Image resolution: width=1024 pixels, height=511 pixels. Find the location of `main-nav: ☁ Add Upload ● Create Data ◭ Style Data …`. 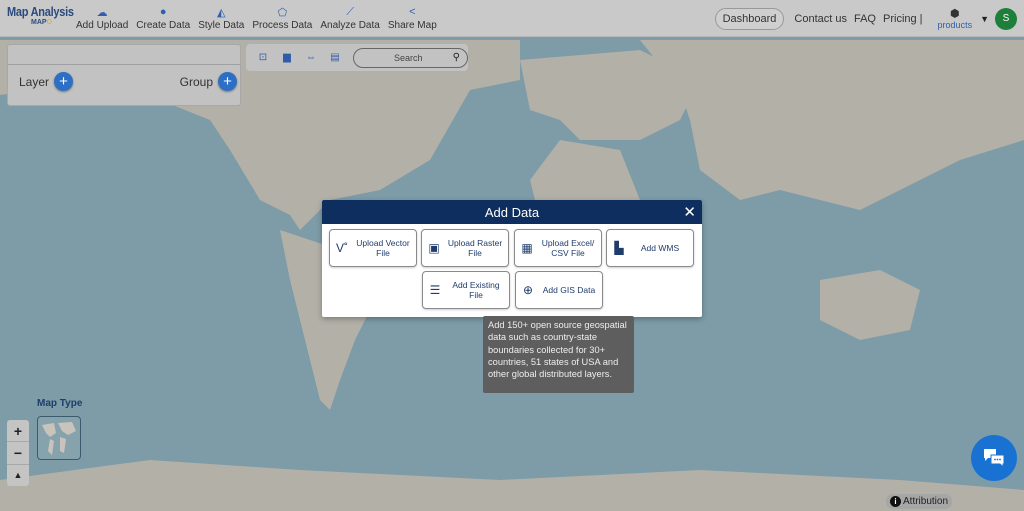

main-nav: ☁ Add Upload ● Create Data ◭ Style Data … is located at coordinates (260, 18).